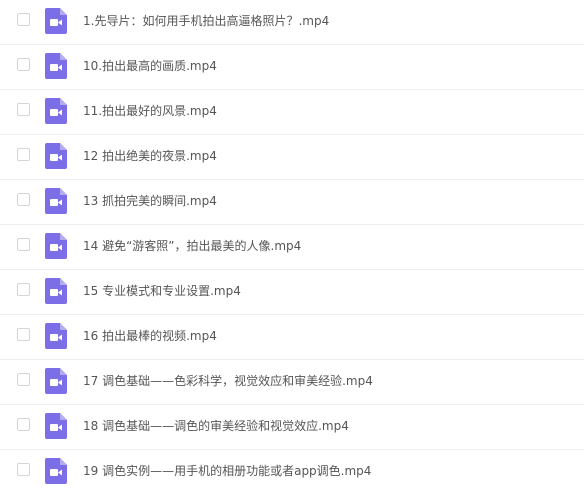 Image resolution: width=584 pixels, height=495 pixels. I want to click on file-row: 13 抓拍完美的瞬间.mp4, so click(292, 202).